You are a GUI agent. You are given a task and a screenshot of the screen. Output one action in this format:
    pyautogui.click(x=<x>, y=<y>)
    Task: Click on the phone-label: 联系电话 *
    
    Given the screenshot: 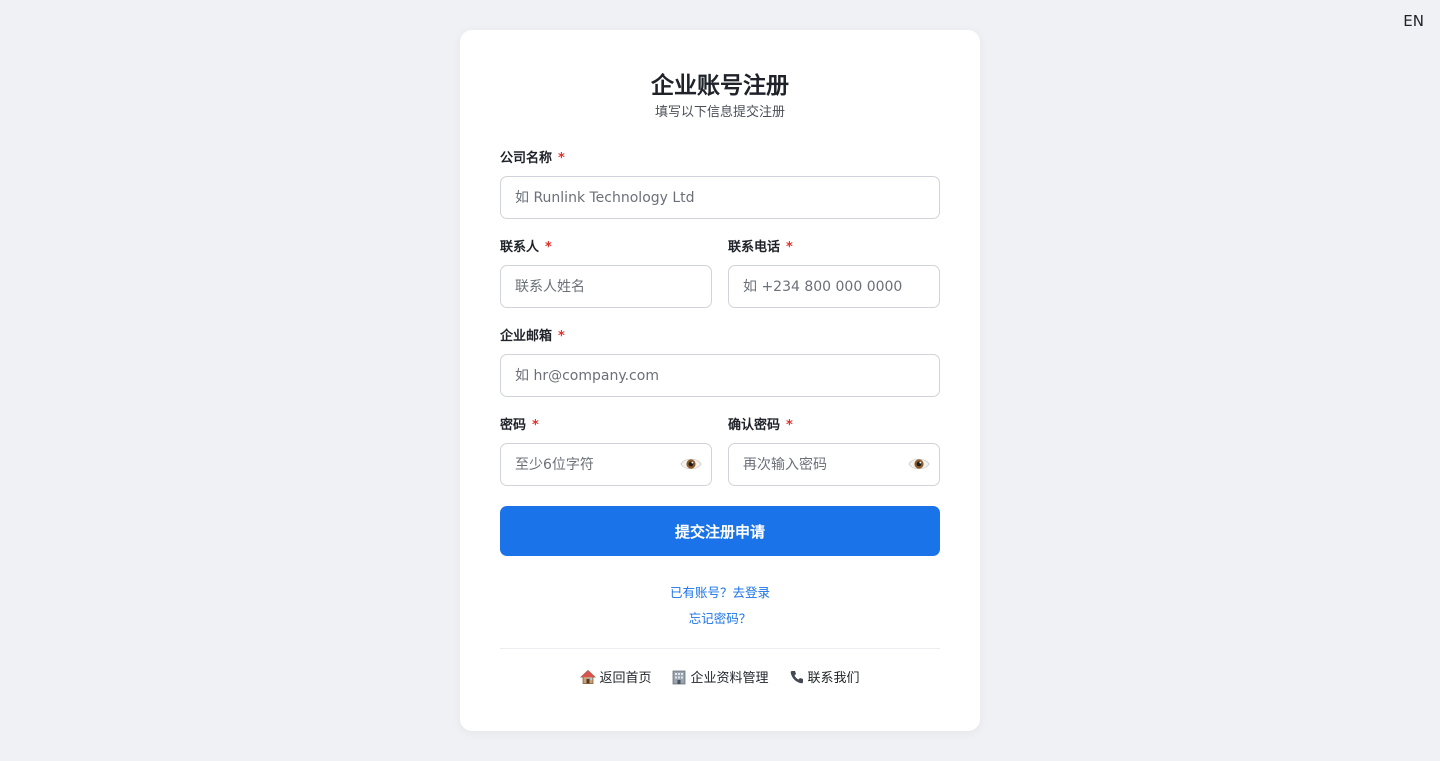 What is the action you would take?
    pyautogui.click(x=834, y=248)
    